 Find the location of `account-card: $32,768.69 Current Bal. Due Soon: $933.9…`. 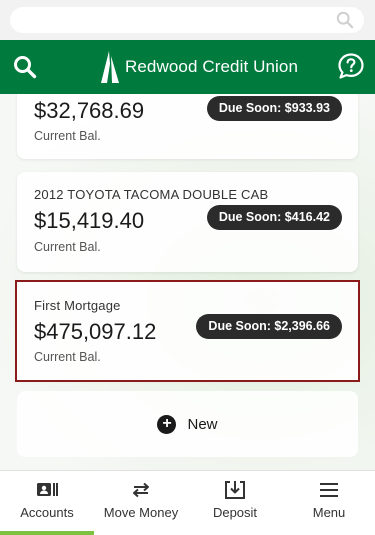

account-card: $32,768.69 Current Bal. Due Soon: $933.9… is located at coordinates (187, 126).